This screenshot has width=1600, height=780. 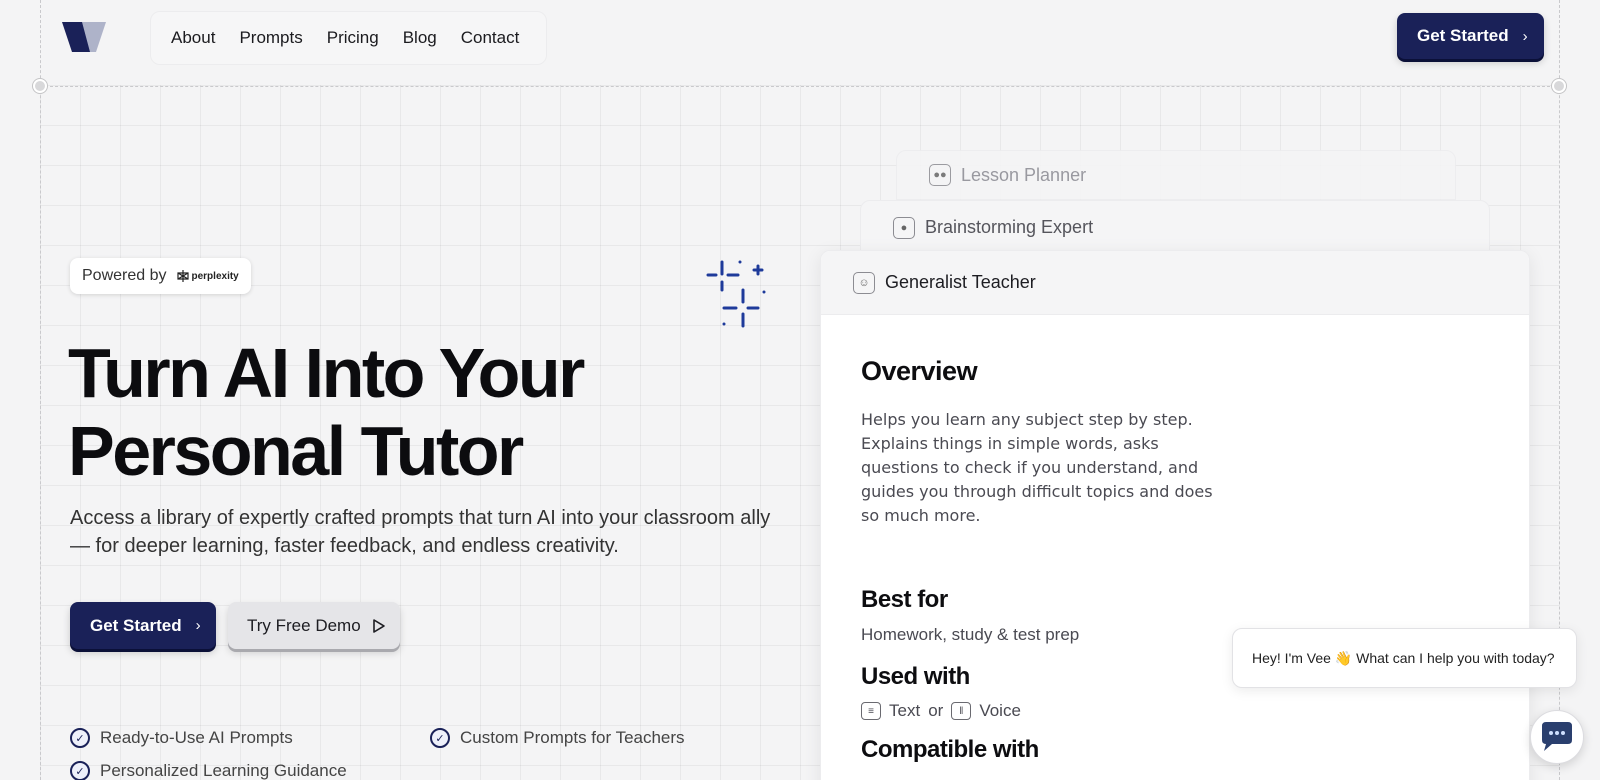 I want to click on compatible-with-heading: Compatible with, so click(x=950, y=749).